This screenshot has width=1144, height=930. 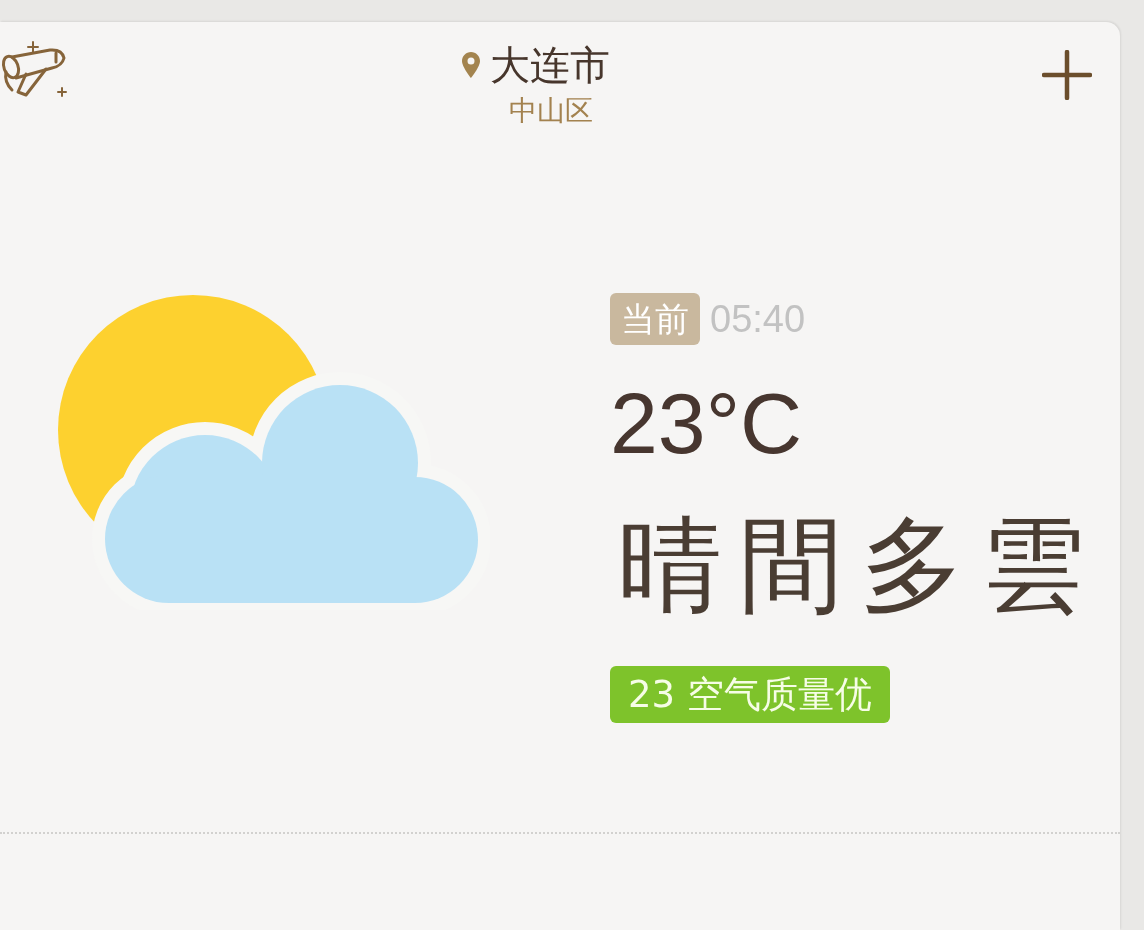 What do you see at coordinates (550, 65) in the screenshot?
I see `city-name: 大连市` at bounding box center [550, 65].